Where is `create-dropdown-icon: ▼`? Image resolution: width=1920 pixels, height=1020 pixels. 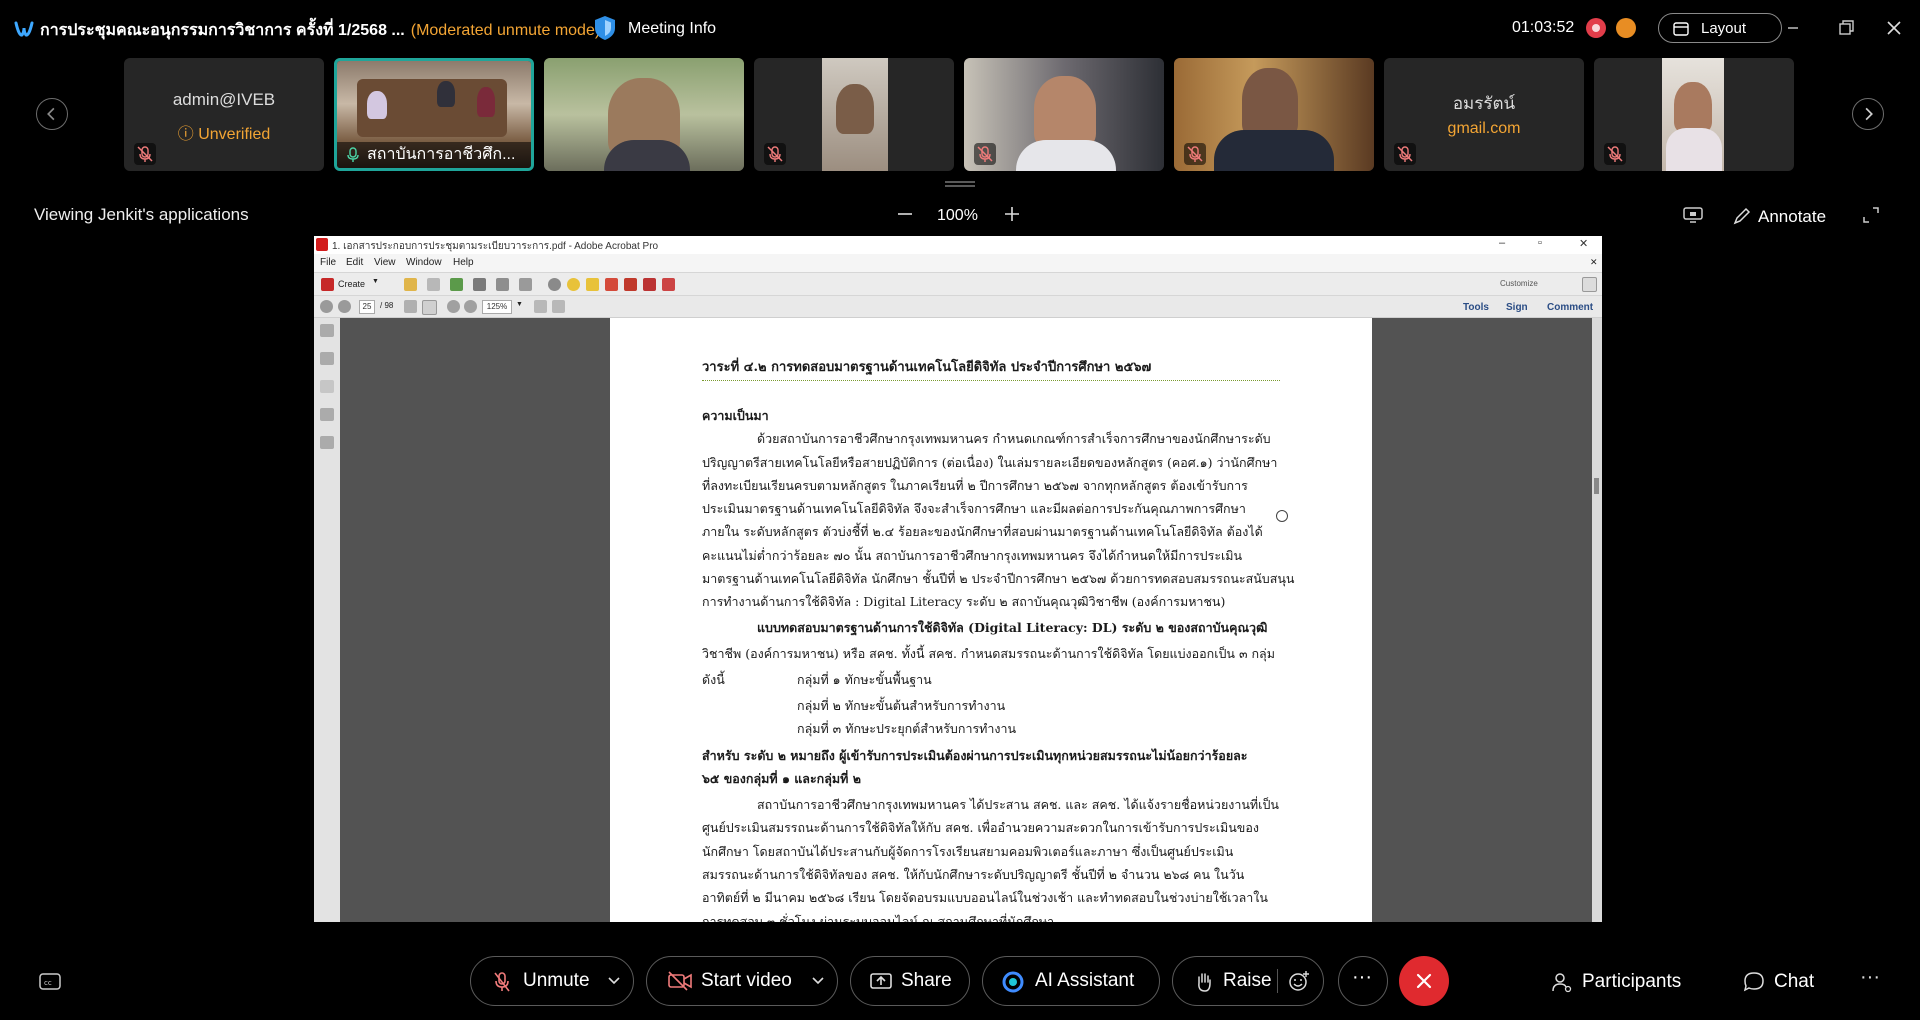
create-dropdown-icon: ▼ is located at coordinates (375, 281).